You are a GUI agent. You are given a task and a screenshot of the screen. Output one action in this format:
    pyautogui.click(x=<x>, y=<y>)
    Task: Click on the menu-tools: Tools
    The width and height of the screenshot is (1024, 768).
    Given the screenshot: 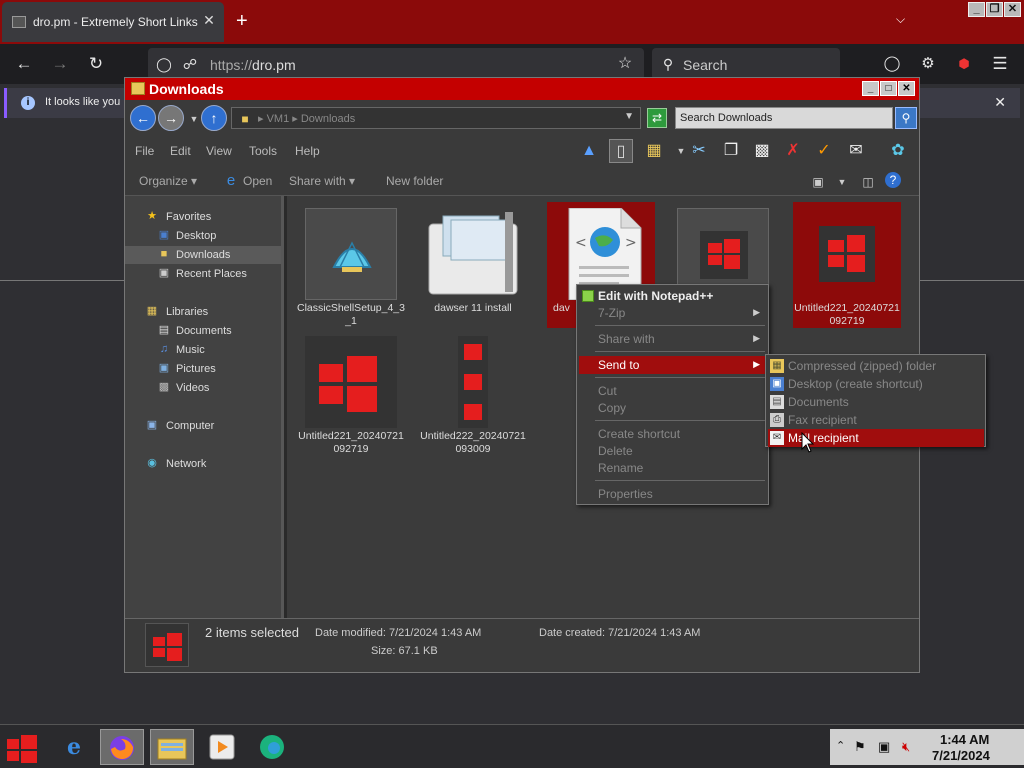 What is the action you would take?
    pyautogui.click(x=263, y=151)
    